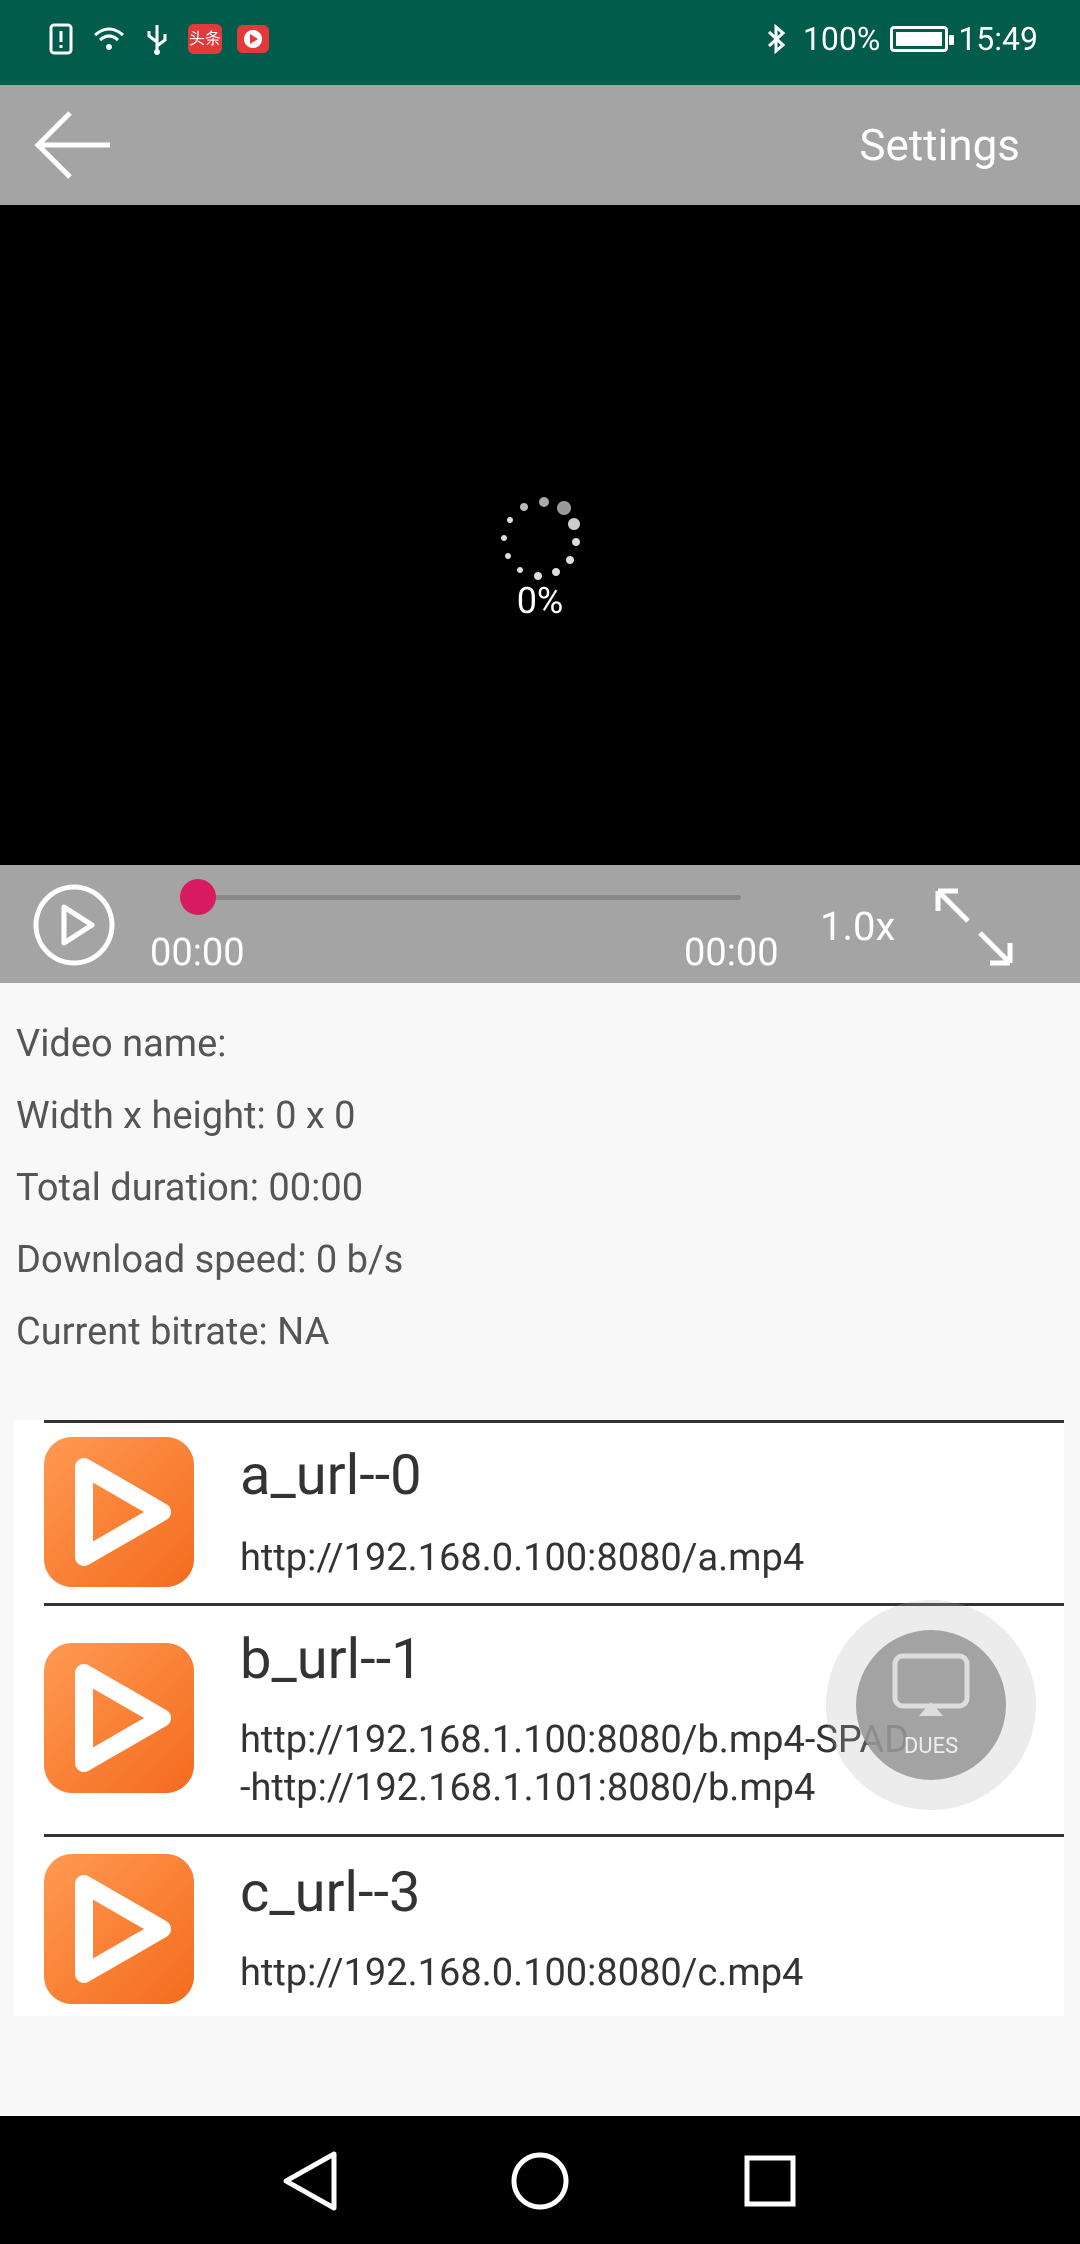  I want to click on item-url: http://192.168.0.100:8080/a.mp4, so click(522, 1558).